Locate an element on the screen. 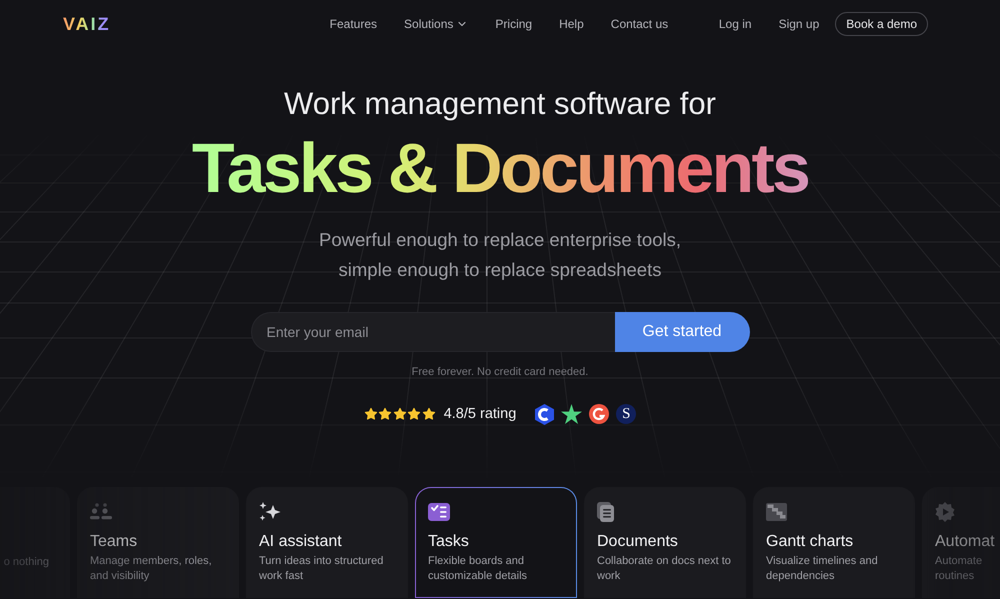 This screenshot has height=599, width=1000. feature-card: AI assistant Turn ideas into structured work fast is located at coordinates (327, 542).